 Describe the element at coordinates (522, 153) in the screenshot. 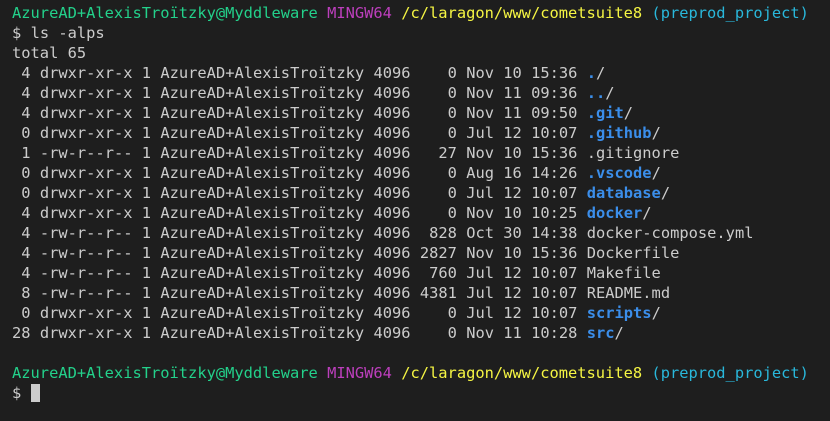

I see `listing-date: Nov 10 15:36` at that location.